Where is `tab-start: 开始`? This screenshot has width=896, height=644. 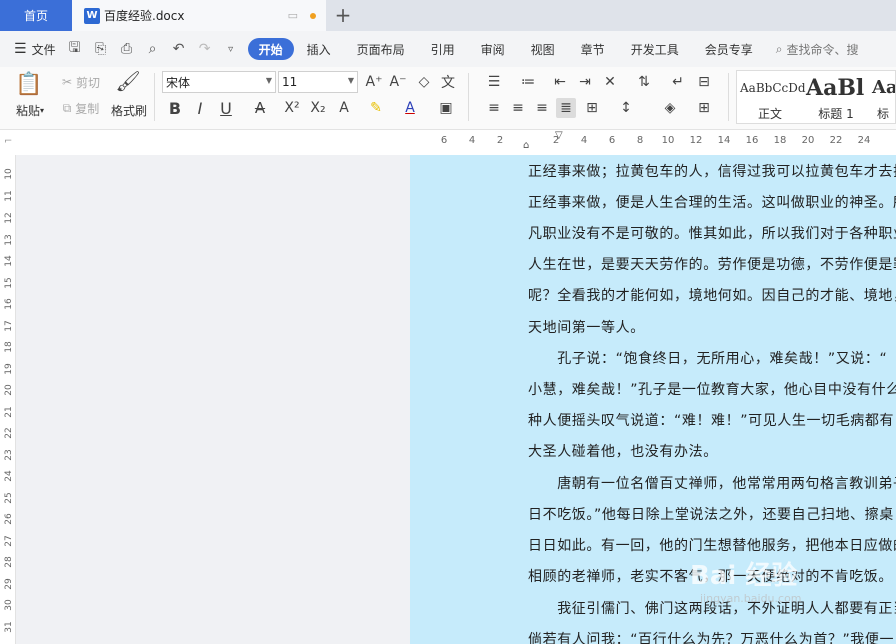 tab-start: 开始 is located at coordinates (270, 49).